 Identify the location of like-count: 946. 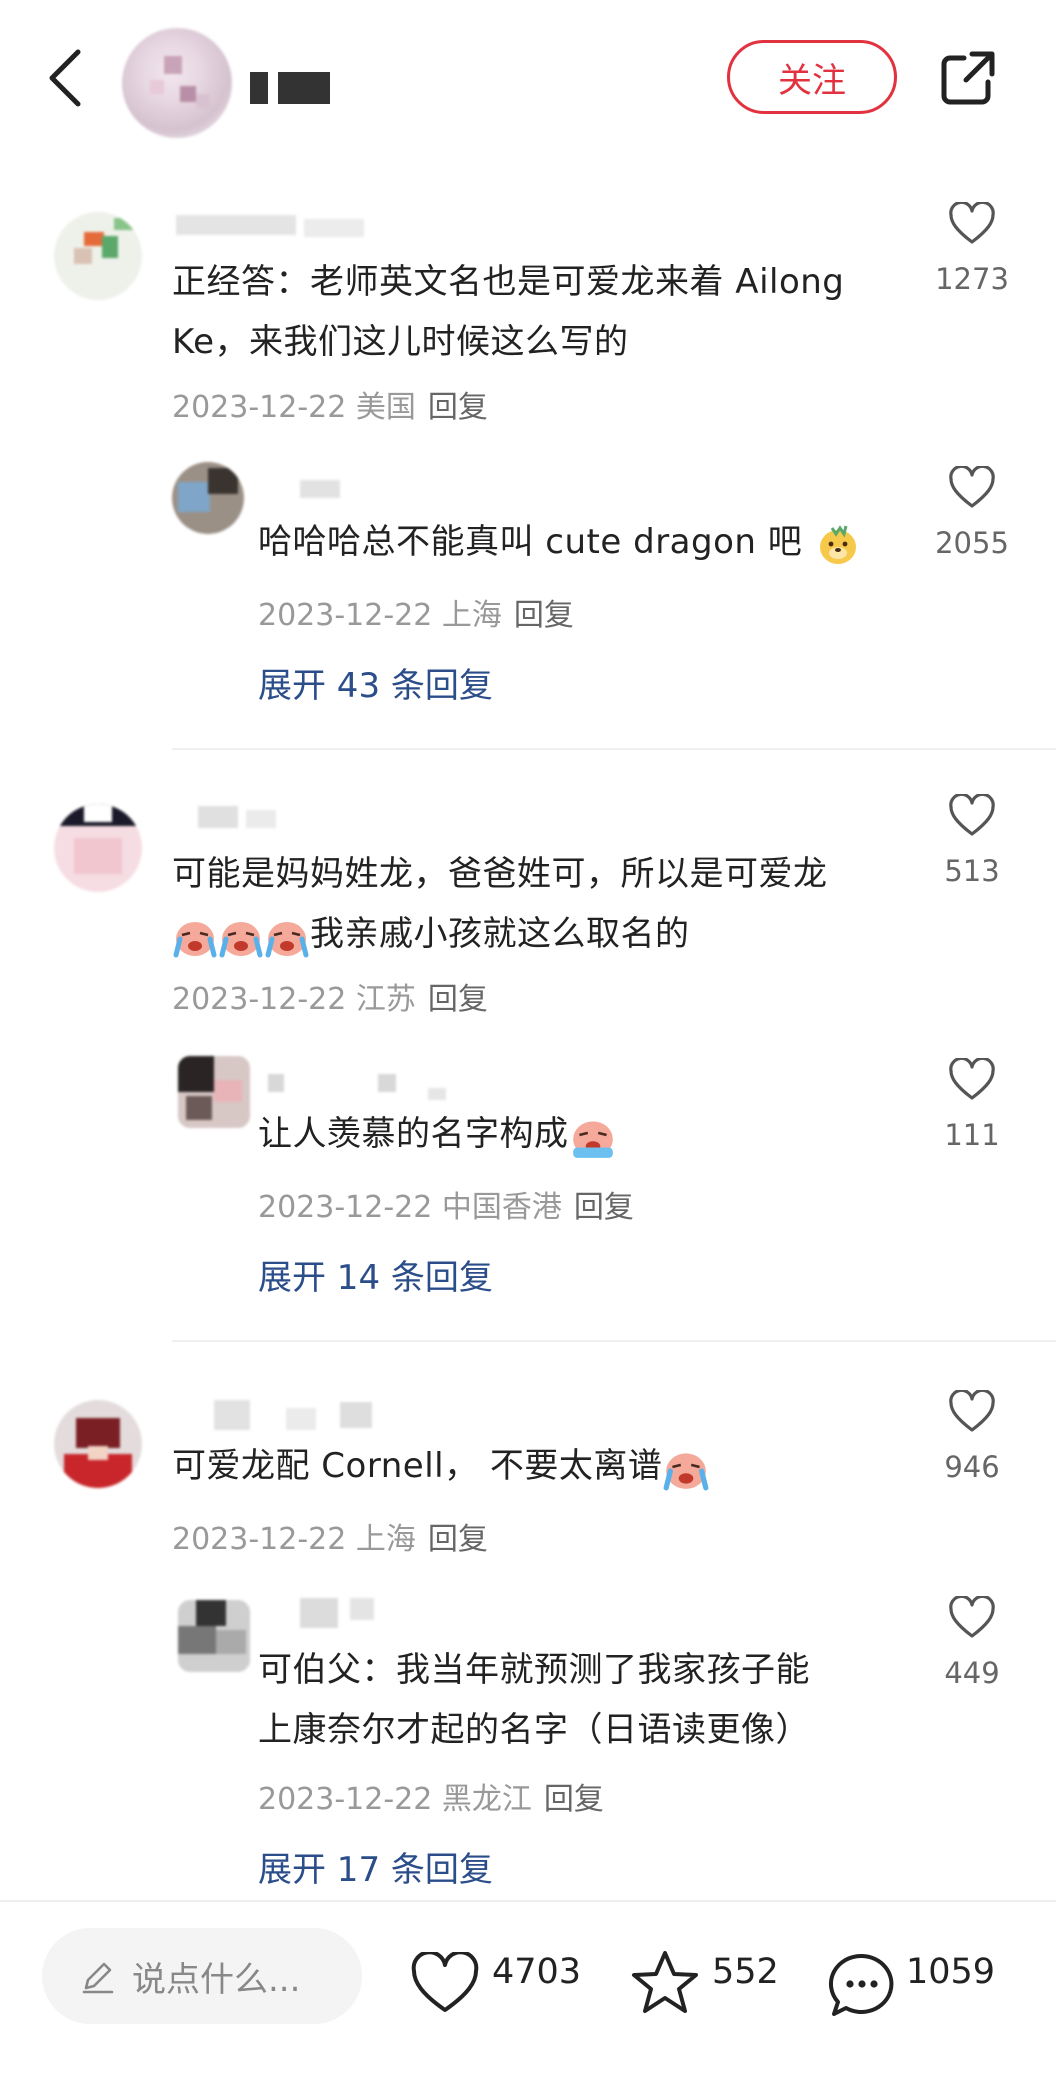
(972, 1467).